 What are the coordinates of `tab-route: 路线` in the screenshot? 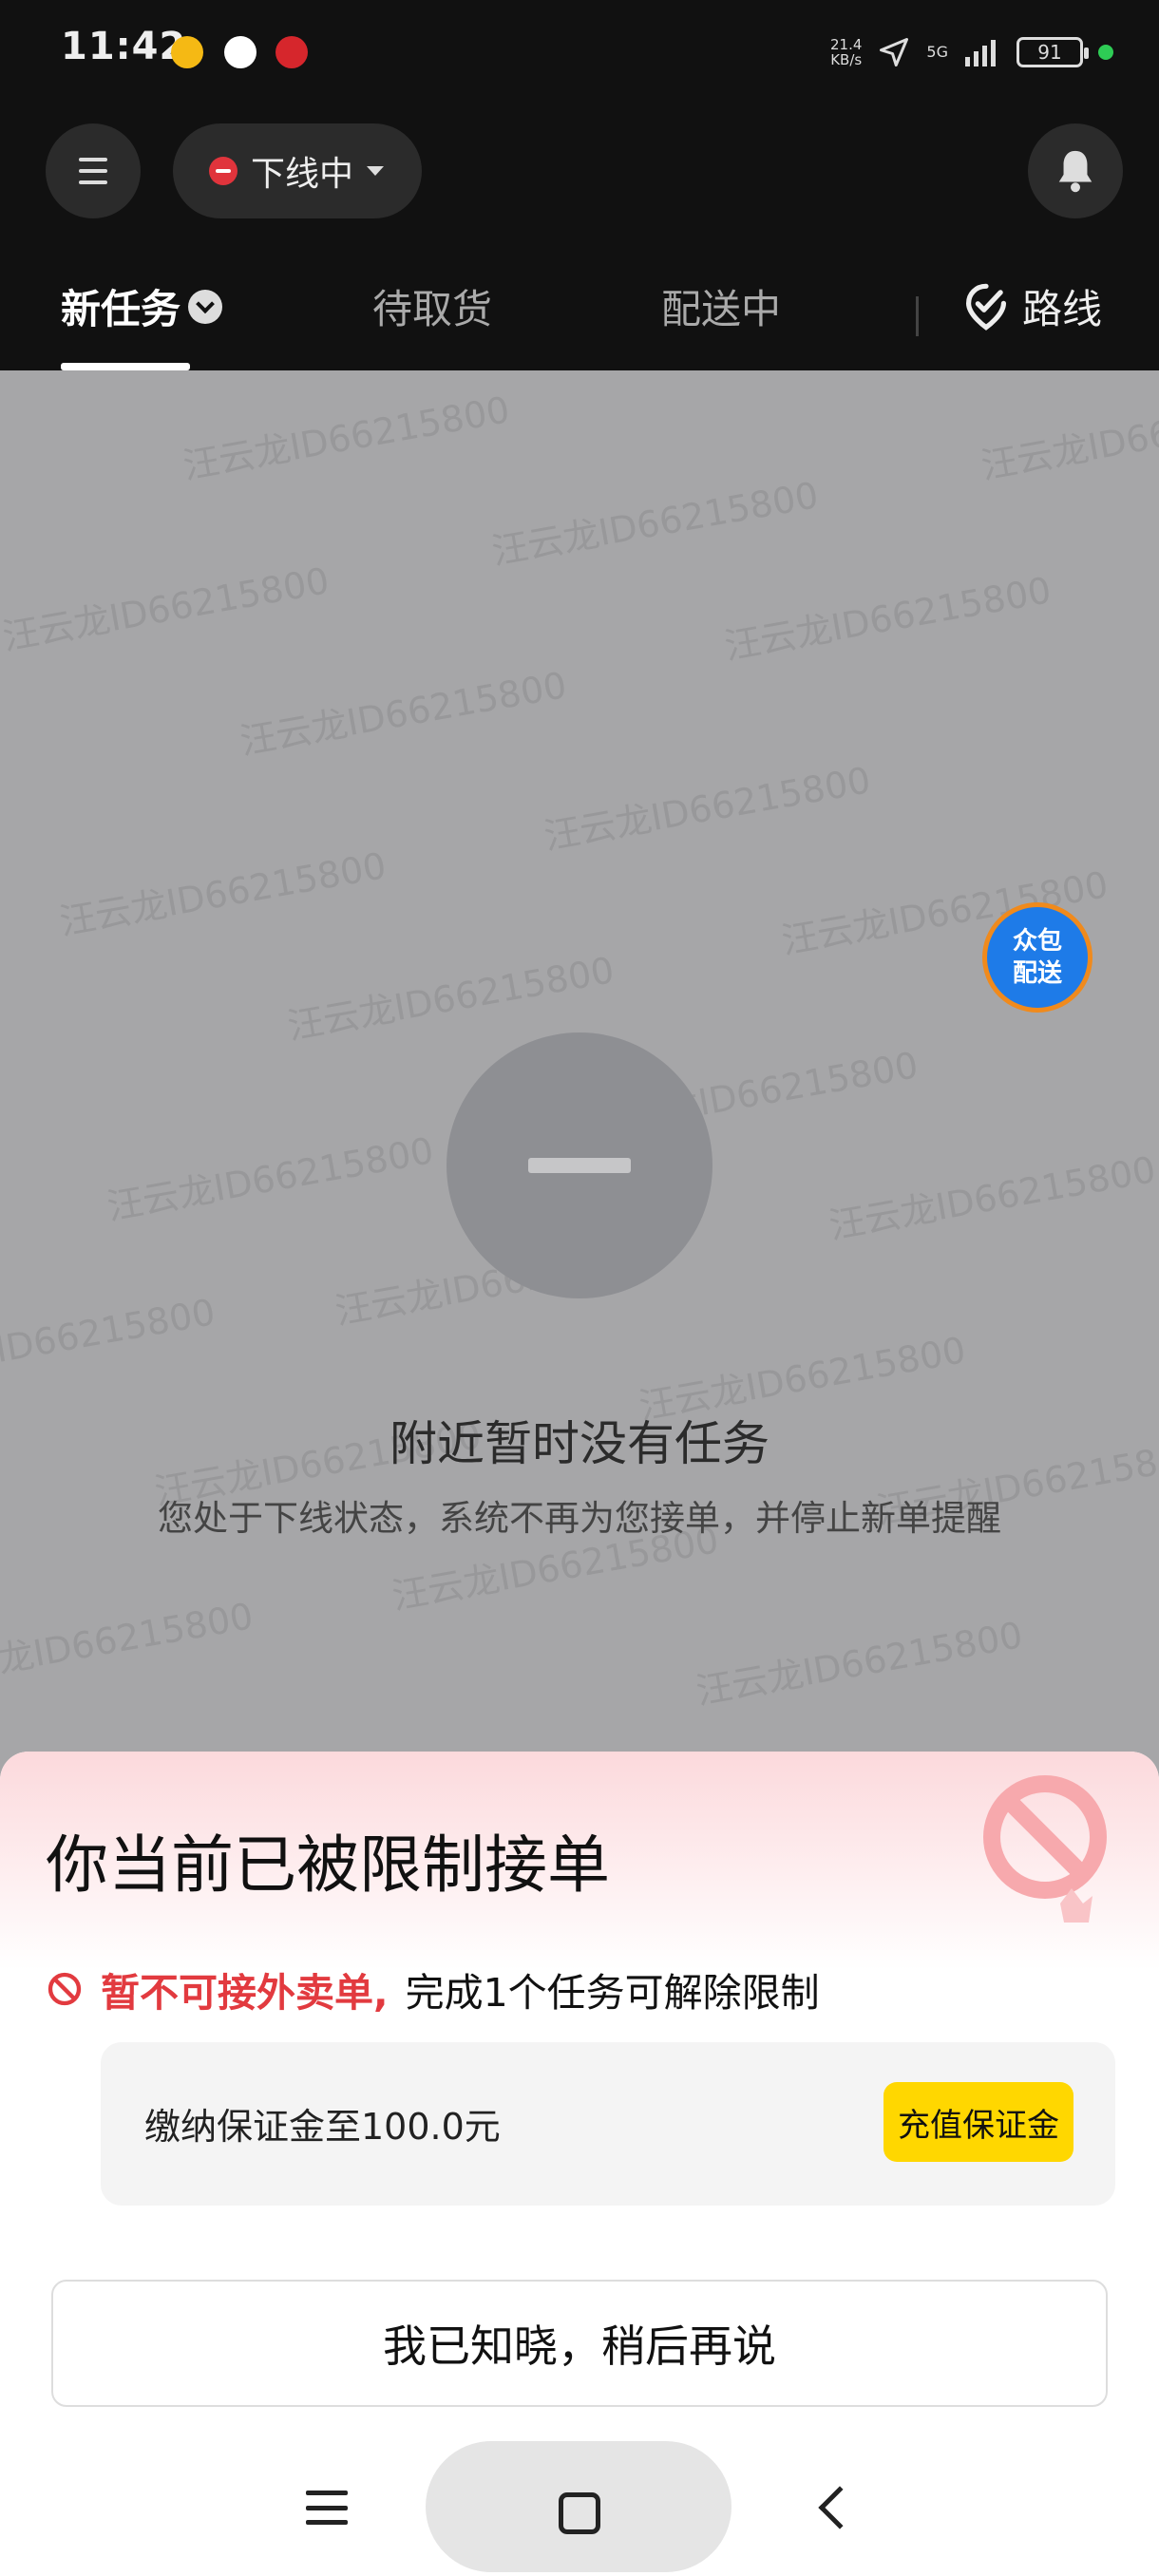 It's located at (1031, 306).